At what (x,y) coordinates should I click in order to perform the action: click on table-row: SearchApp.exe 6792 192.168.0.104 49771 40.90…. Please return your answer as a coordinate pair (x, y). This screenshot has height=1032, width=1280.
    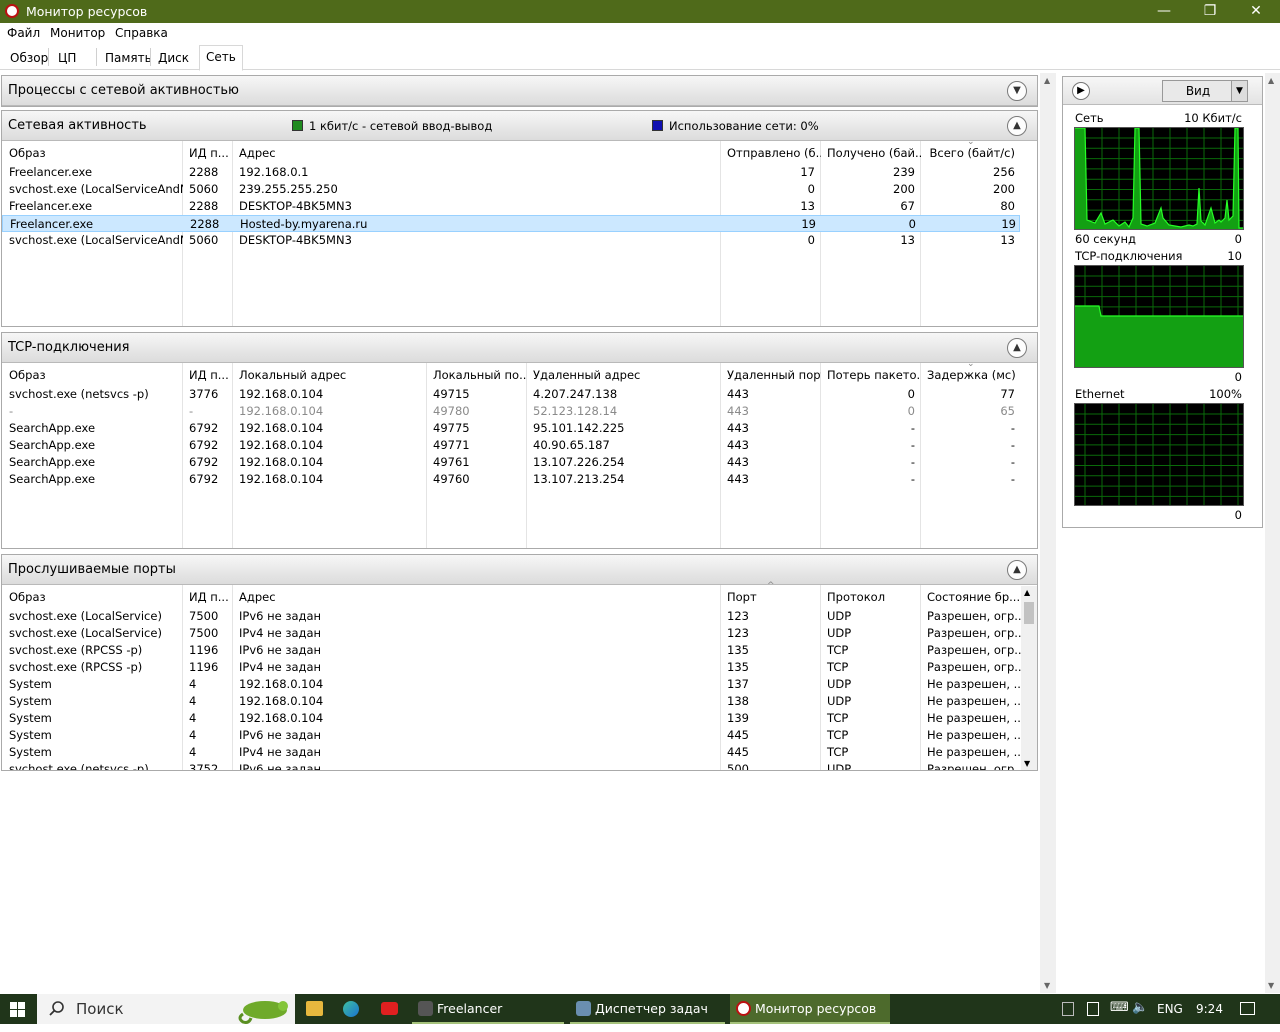
    Looking at the image, I should click on (511, 445).